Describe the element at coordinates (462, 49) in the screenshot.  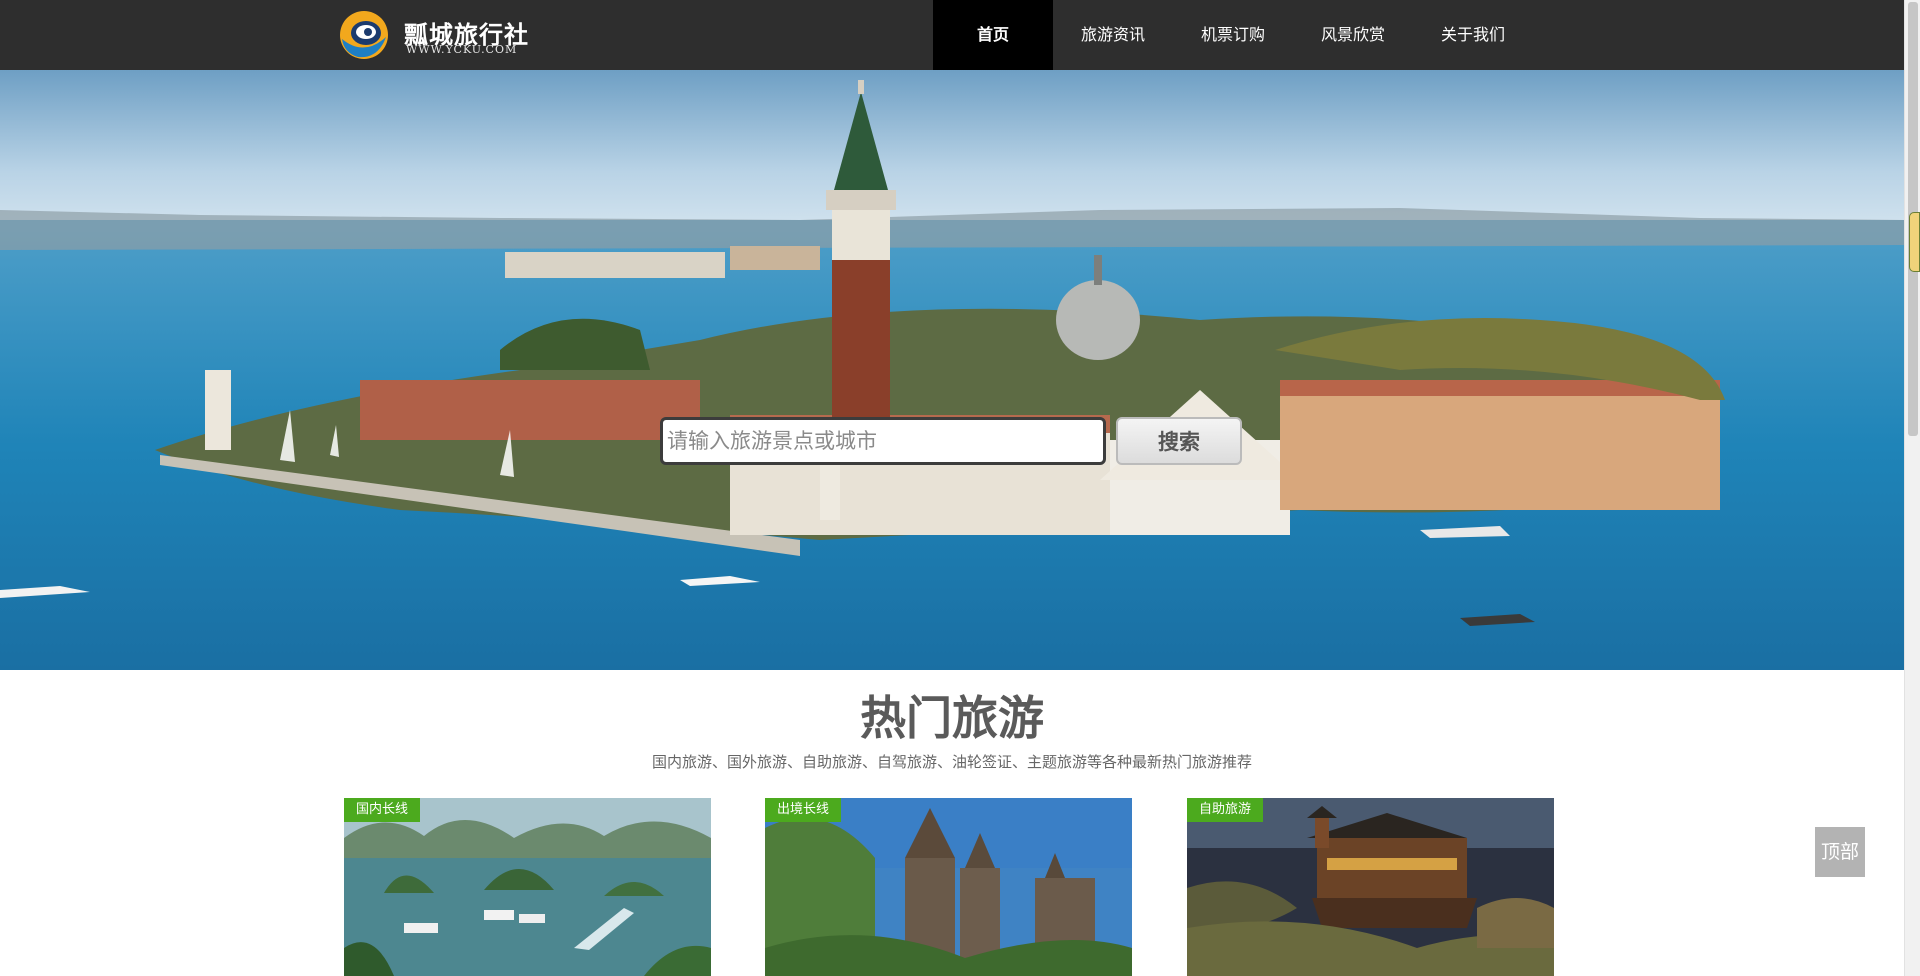
I see `logo-subtitle: WWW.YCKU.COM` at that location.